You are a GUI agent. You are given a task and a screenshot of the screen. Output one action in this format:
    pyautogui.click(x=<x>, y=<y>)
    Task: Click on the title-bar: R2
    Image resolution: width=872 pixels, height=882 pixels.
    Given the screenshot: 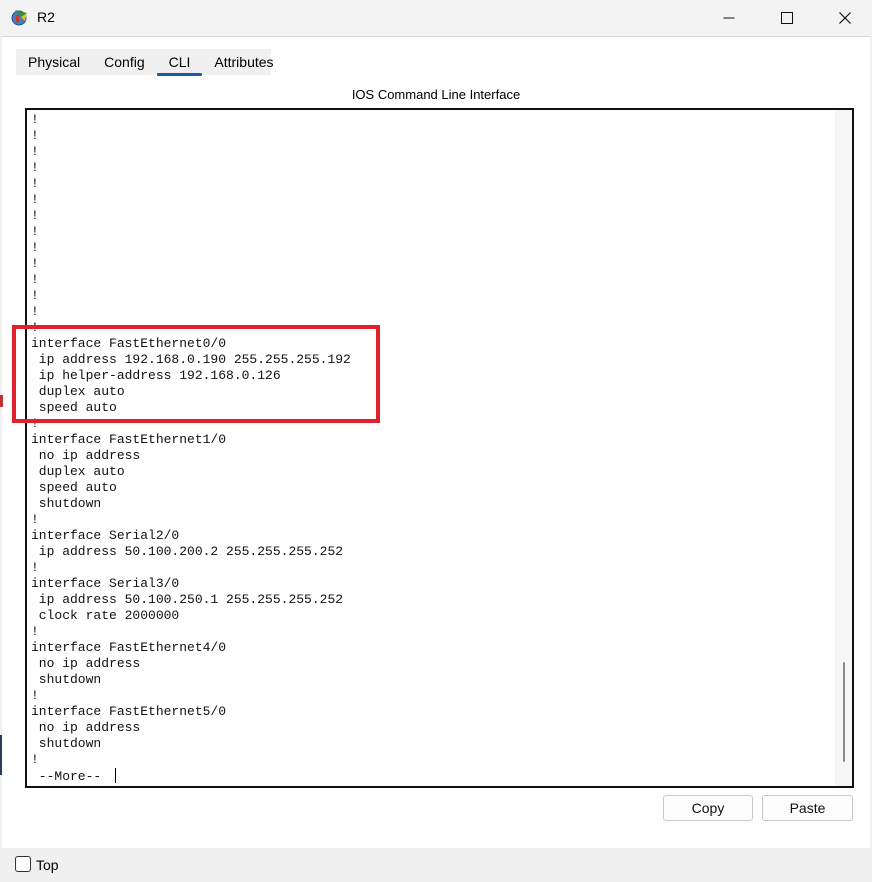 What is the action you would take?
    pyautogui.click(x=436, y=18)
    